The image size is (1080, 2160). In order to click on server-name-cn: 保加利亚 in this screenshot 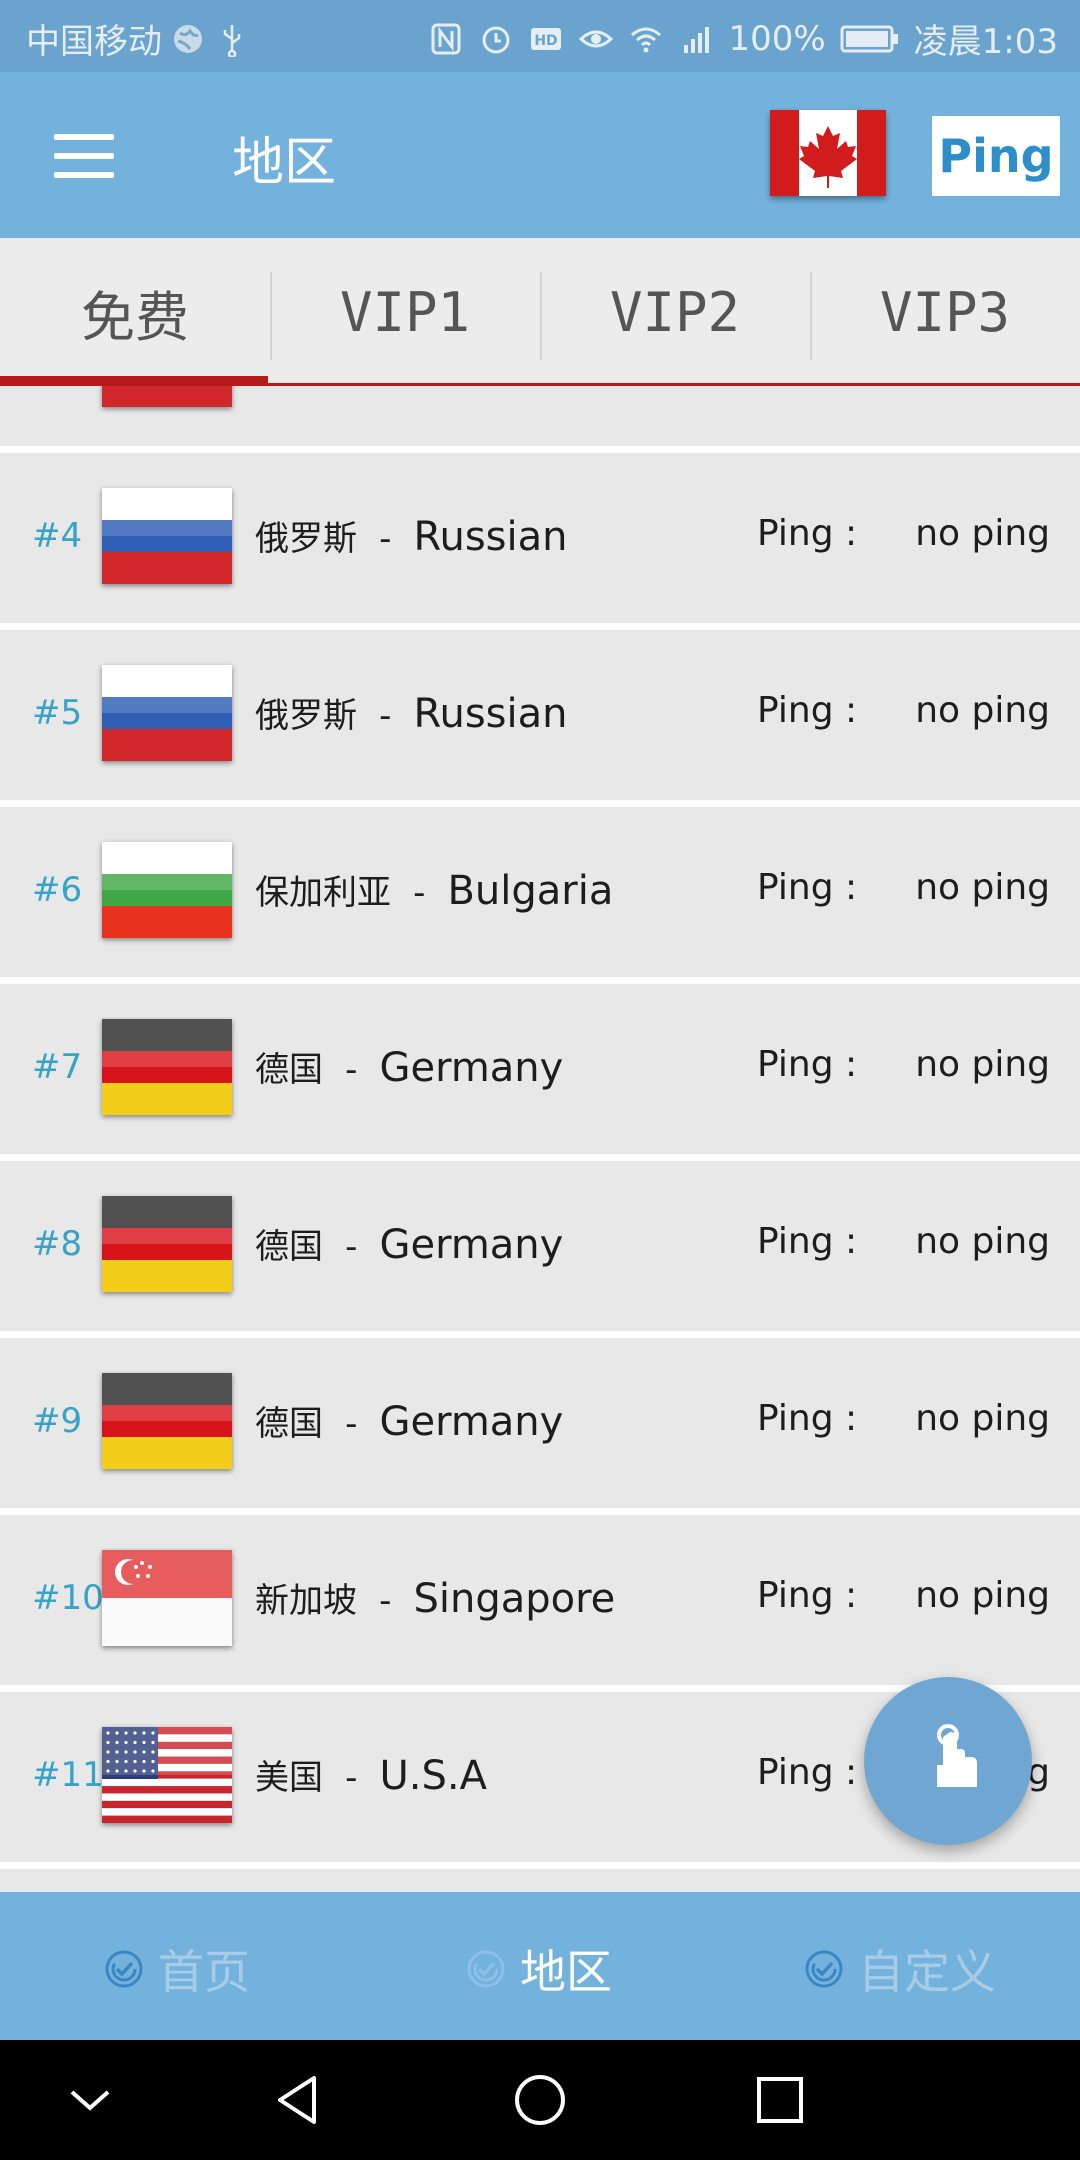, I will do `click(323, 893)`.